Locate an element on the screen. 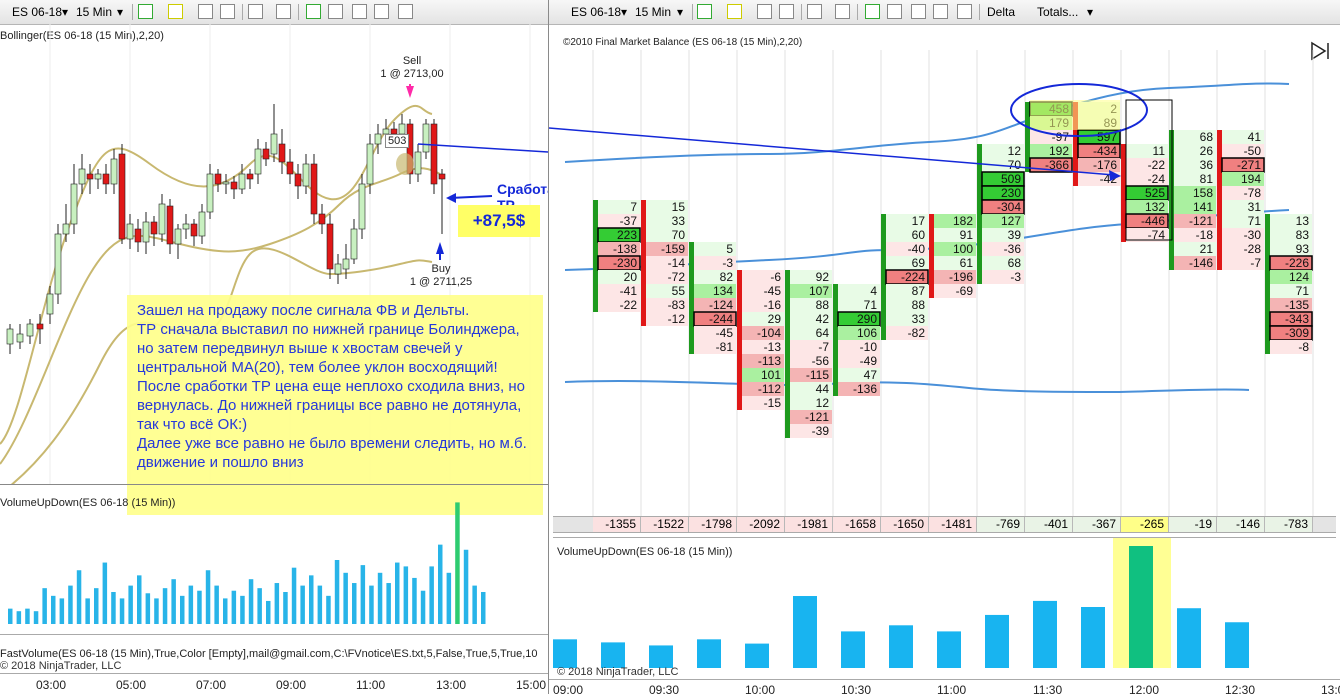 Image resolution: width=1340 pixels, height=694 pixels. footprint-value: -45 is located at coordinates (773, 291).